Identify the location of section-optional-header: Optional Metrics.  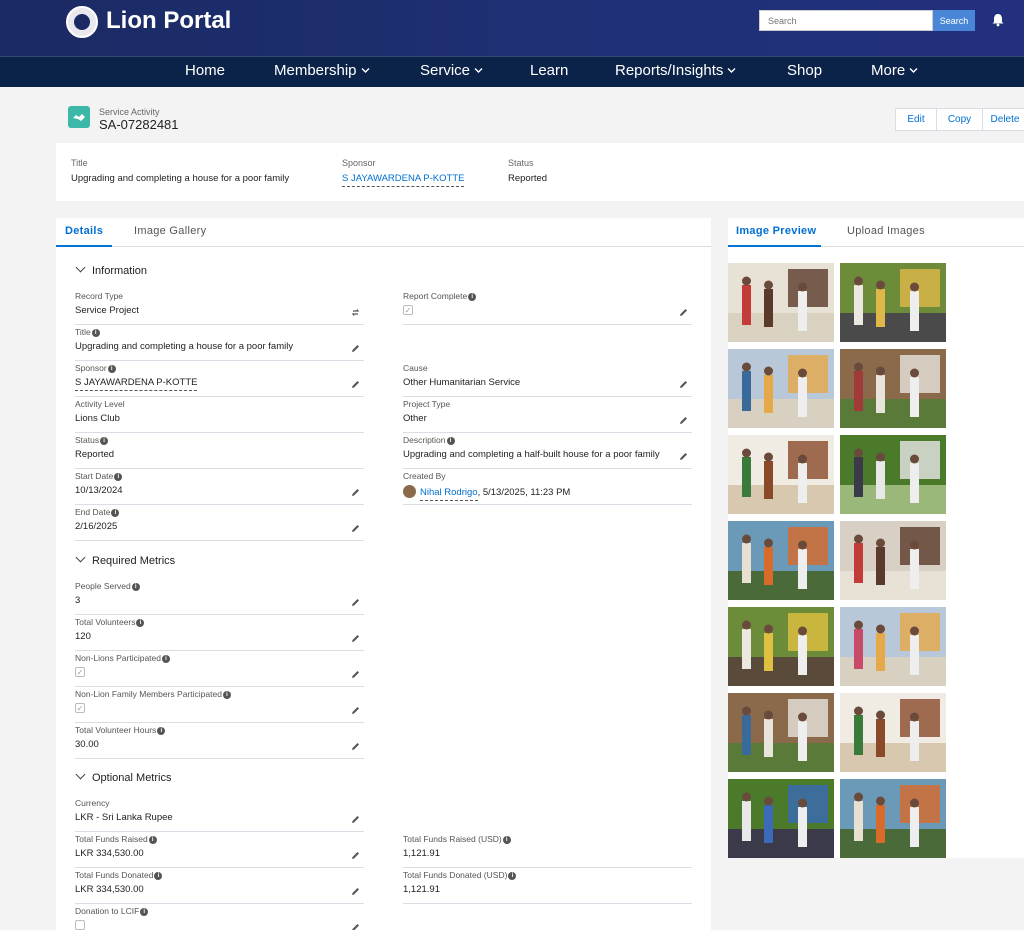
(123, 776).